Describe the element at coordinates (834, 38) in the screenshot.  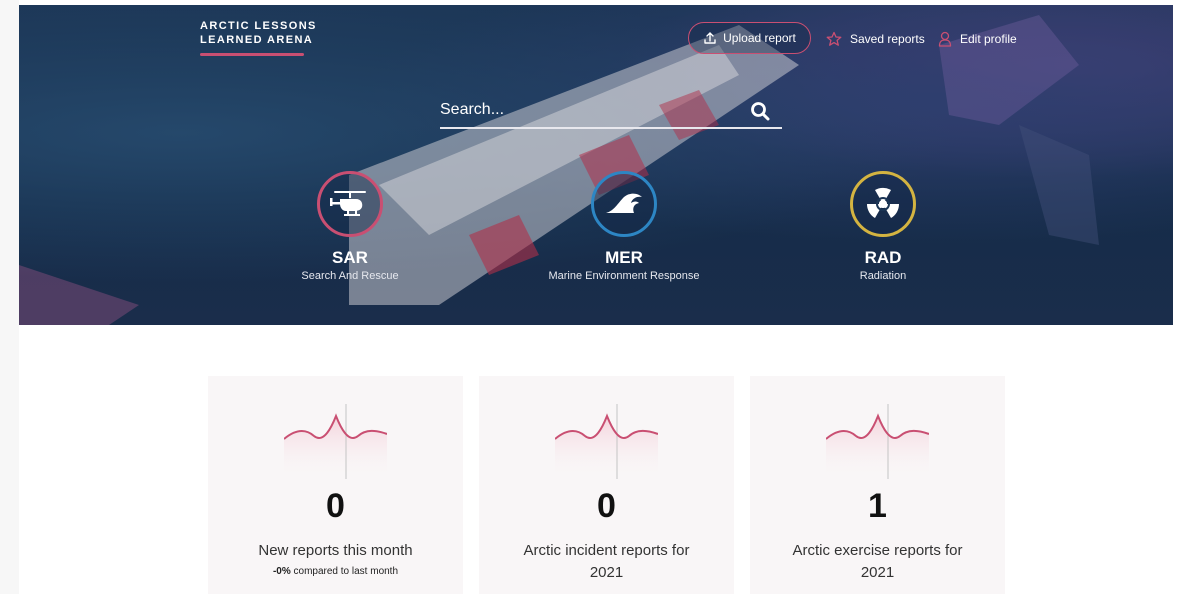
I see `star-icon` at that location.